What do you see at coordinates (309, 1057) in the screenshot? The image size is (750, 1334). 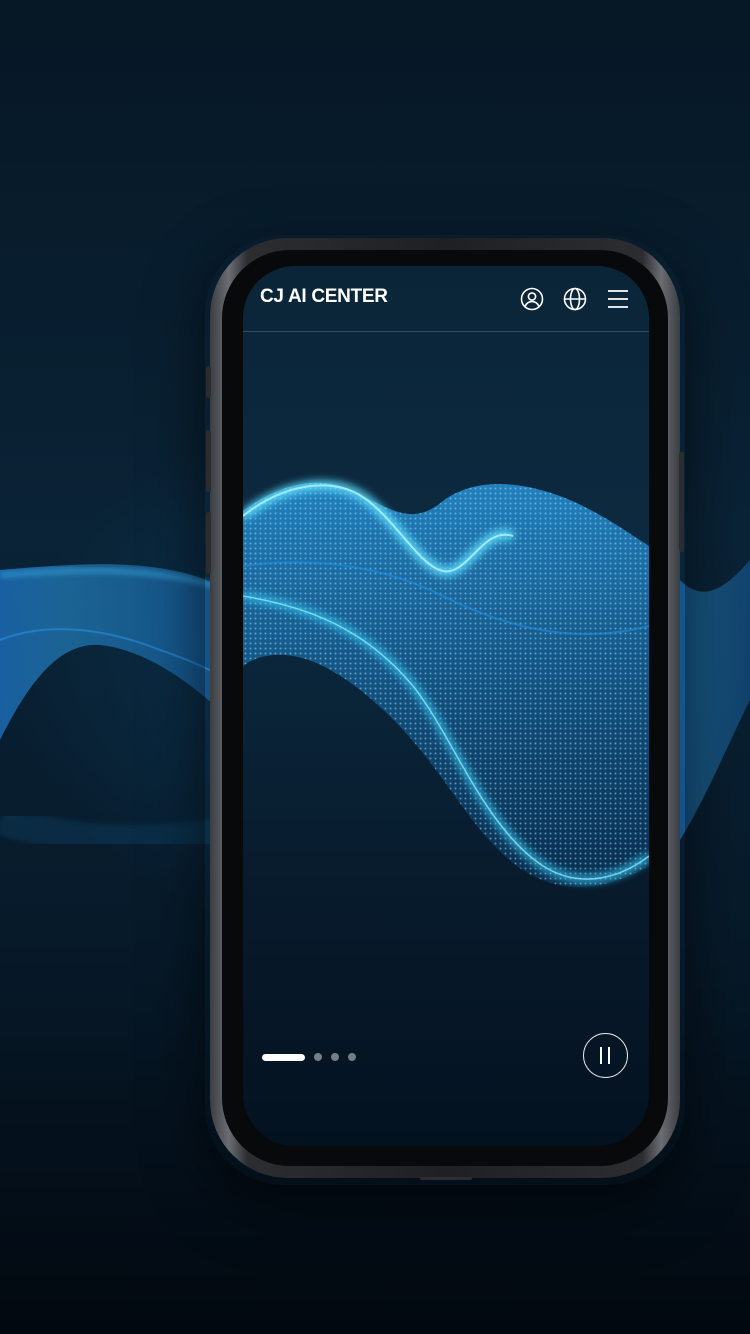 I see `slide-pagination` at bounding box center [309, 1057].